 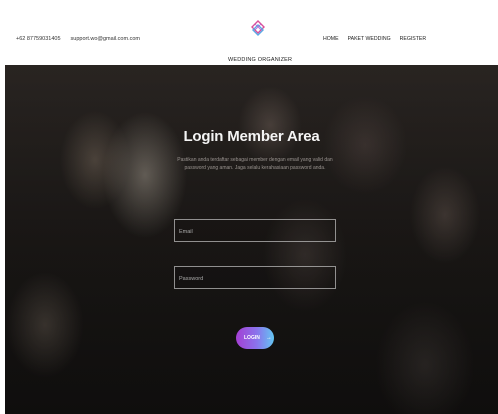 I want to click on phone-number: +62 87759031405, so click(x=38, y=39).